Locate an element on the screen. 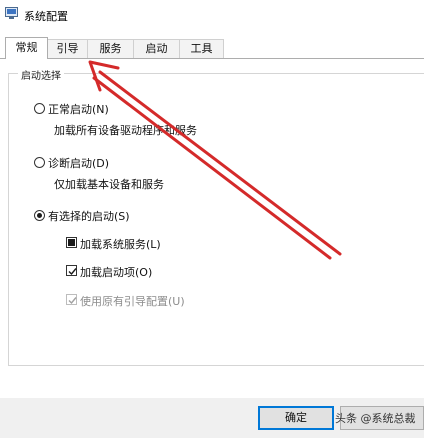 This screenshot has height=438, width=424. tab-general: 常规 is located at coordinates (26, 48).